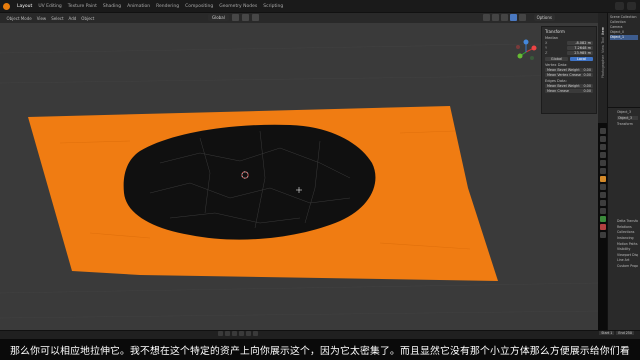 This screenshot has height=360, width=640. What do you see at coordinates (552, 38) in the screenshot?
I see `median-label: Median` at bounding box center [552, 38].